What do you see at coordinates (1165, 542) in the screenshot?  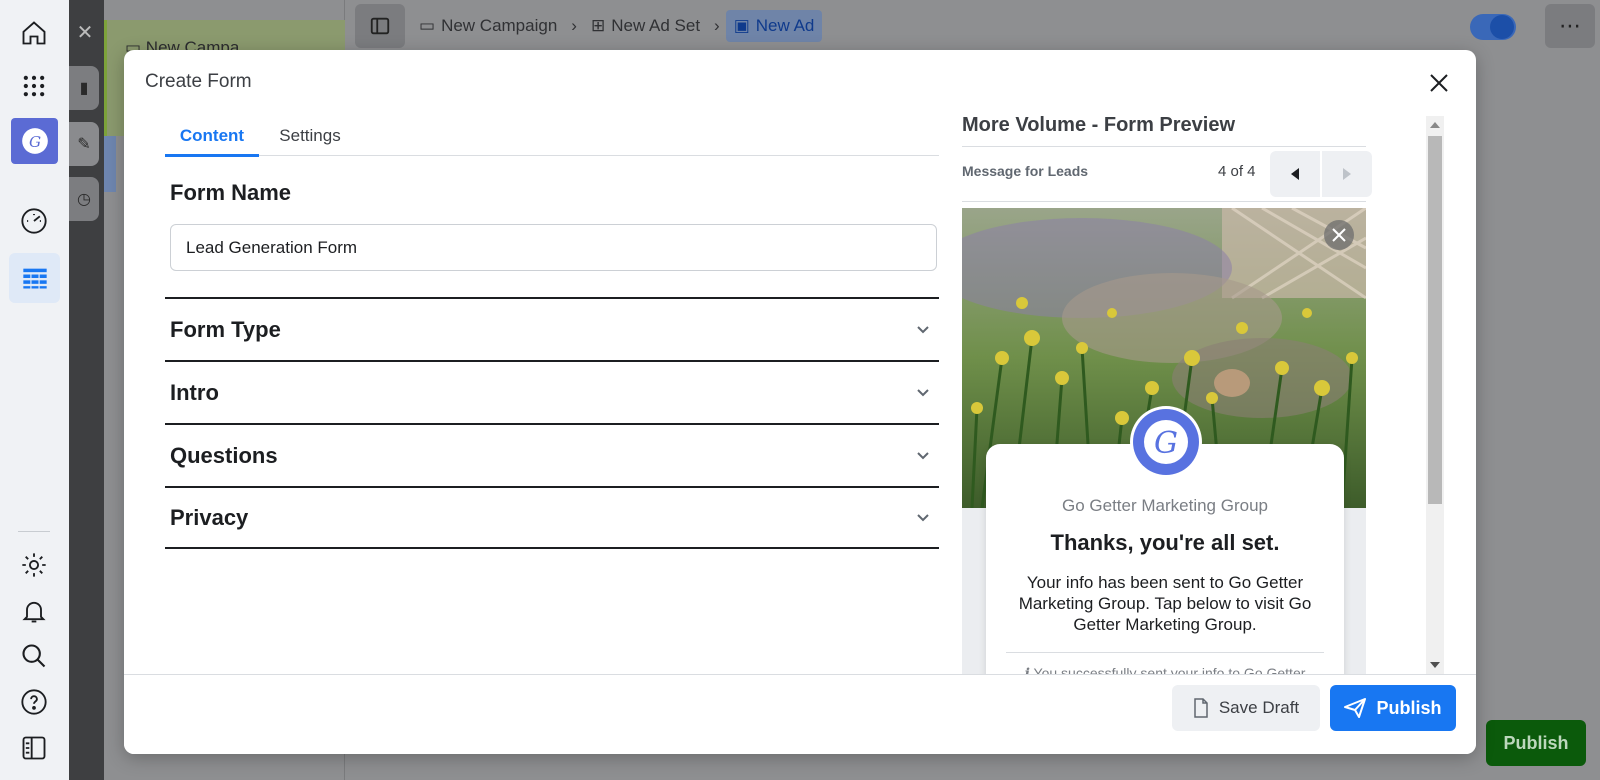 I see `thank-you-headline: Thanks, you're all set.` at bounding box center [1165, 542].